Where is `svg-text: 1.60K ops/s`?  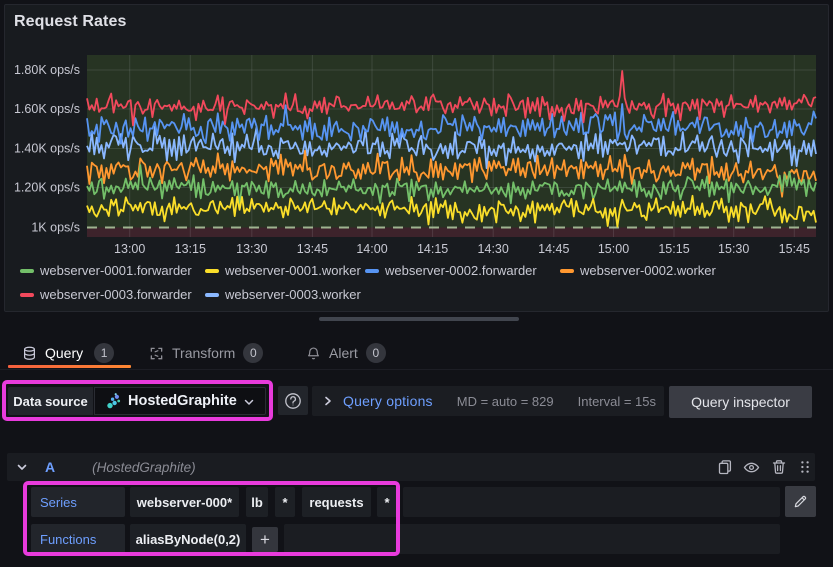 svg-text: 1.60K ops/s is located at coordinates (47, 109).